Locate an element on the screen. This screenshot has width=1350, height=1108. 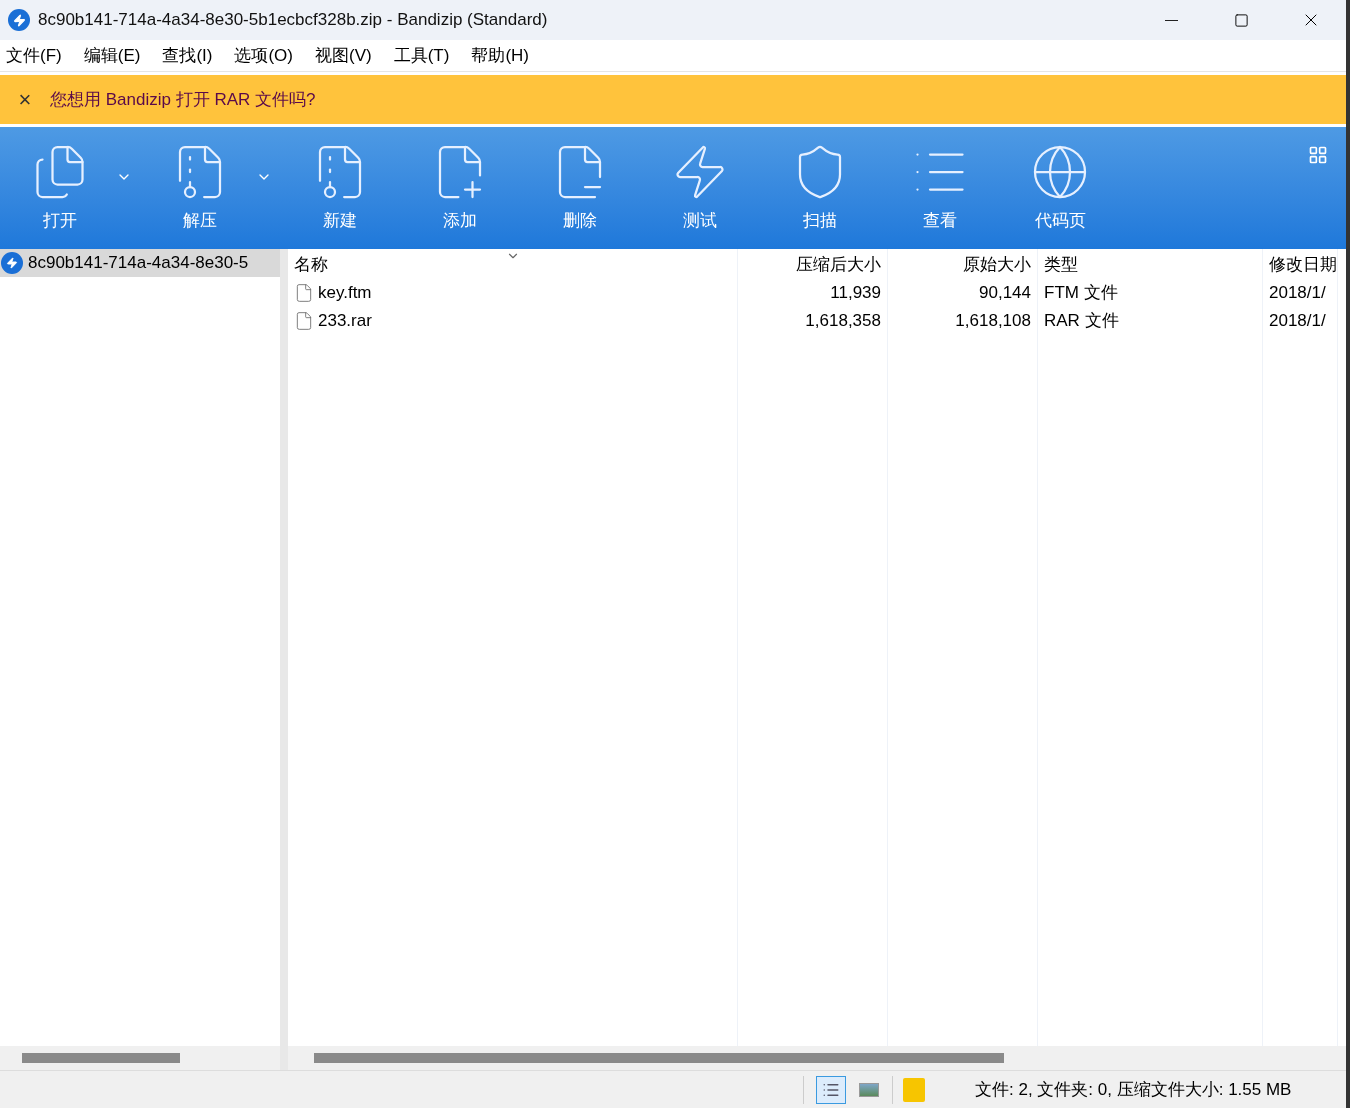
notification-text: 您想用 Bandizip 打开 RAR 文件吗? is located at coordinates (183, 99).